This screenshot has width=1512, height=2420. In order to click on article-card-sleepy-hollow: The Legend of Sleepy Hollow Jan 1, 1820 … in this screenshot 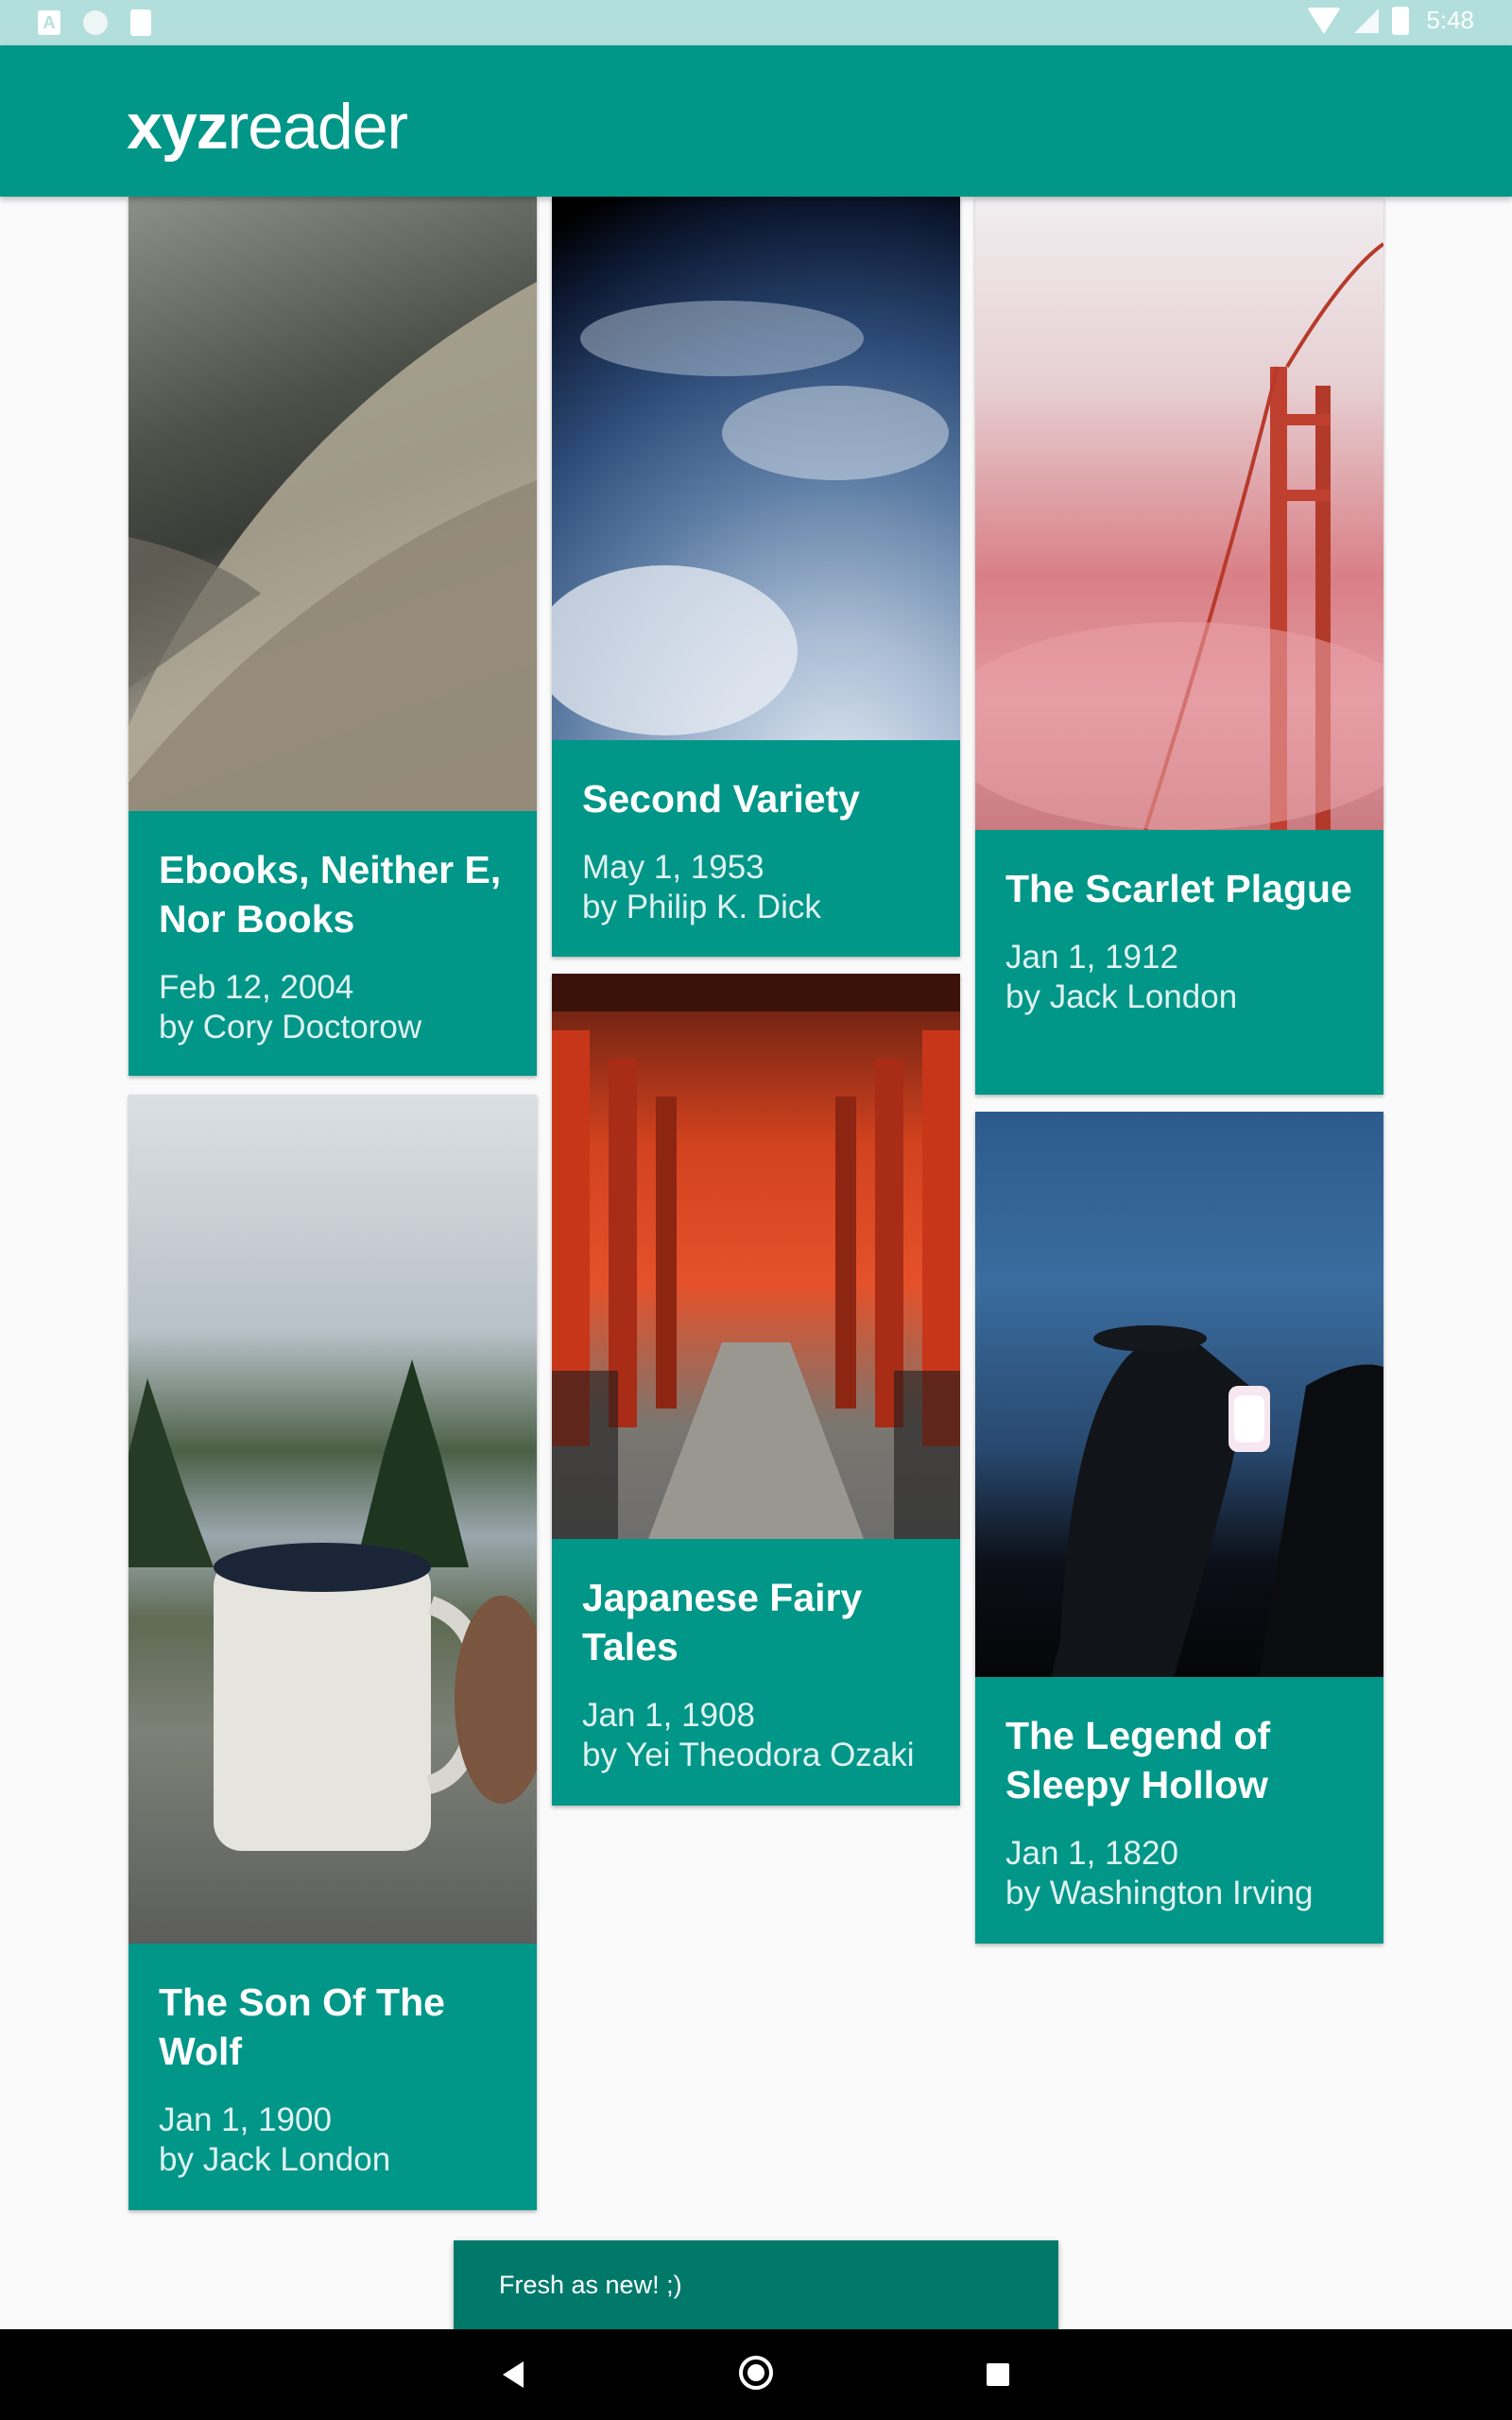, I will do `click(1179, 1528)`.